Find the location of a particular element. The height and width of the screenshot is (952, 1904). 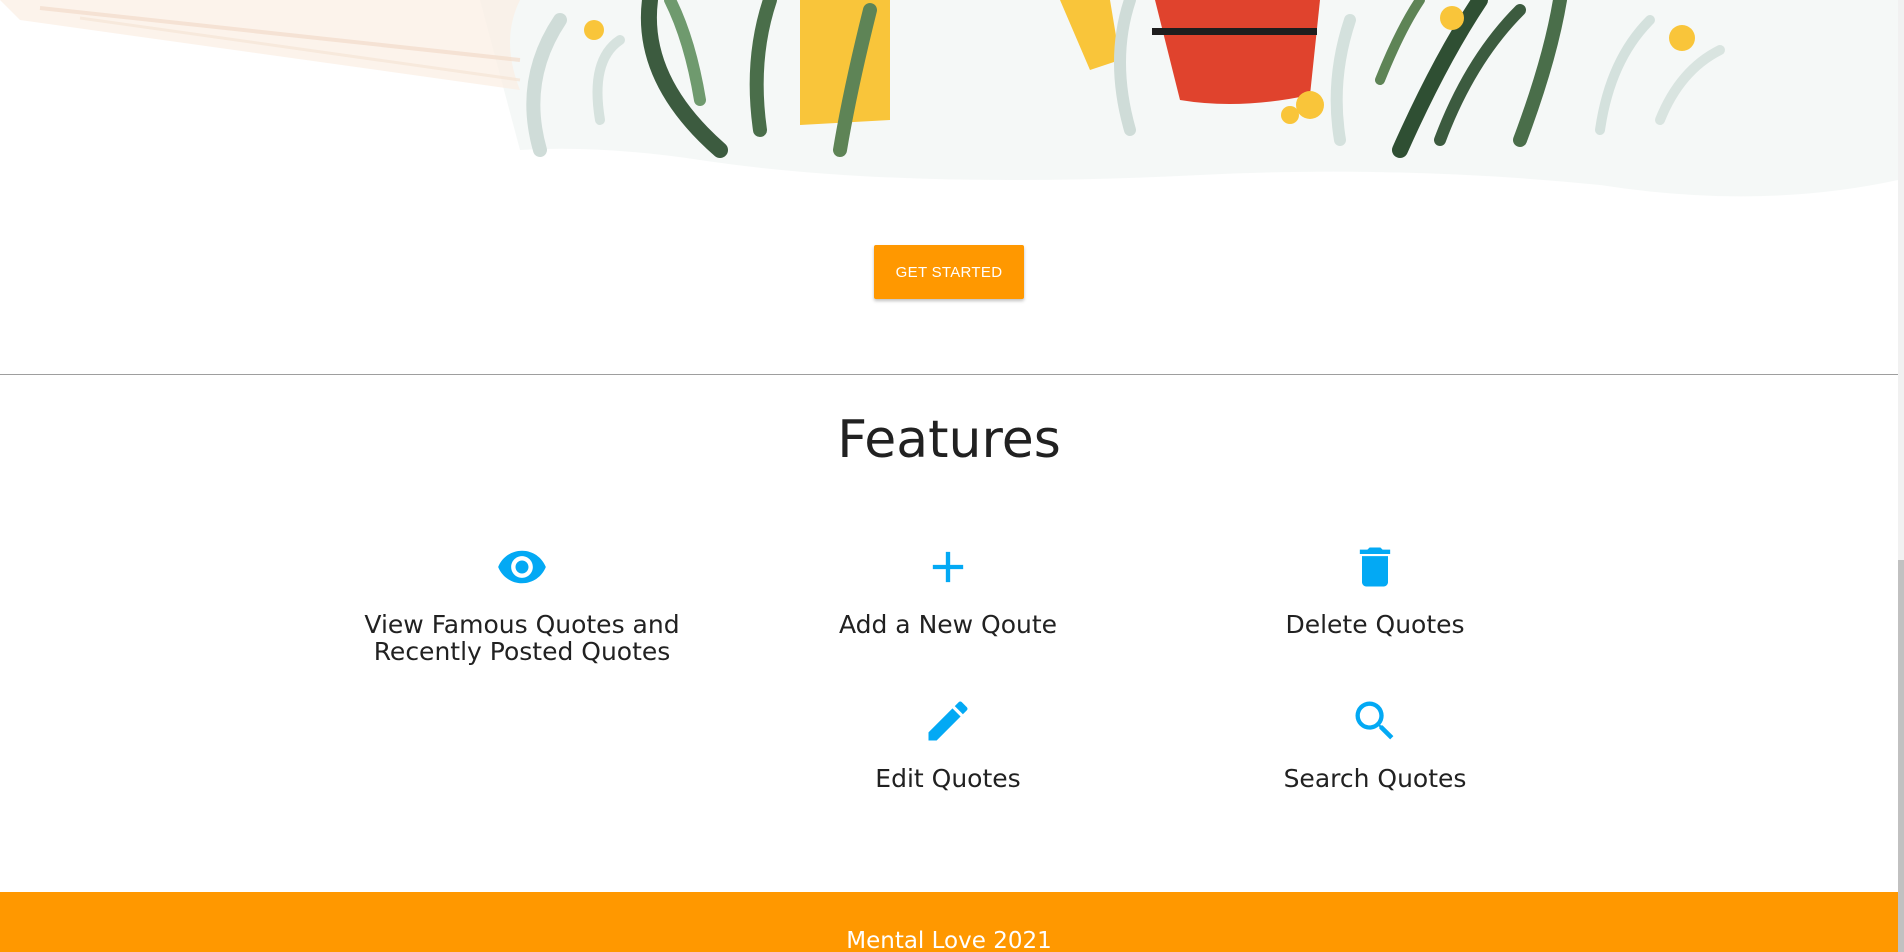

section-divider is located at coordinates (949, 374).